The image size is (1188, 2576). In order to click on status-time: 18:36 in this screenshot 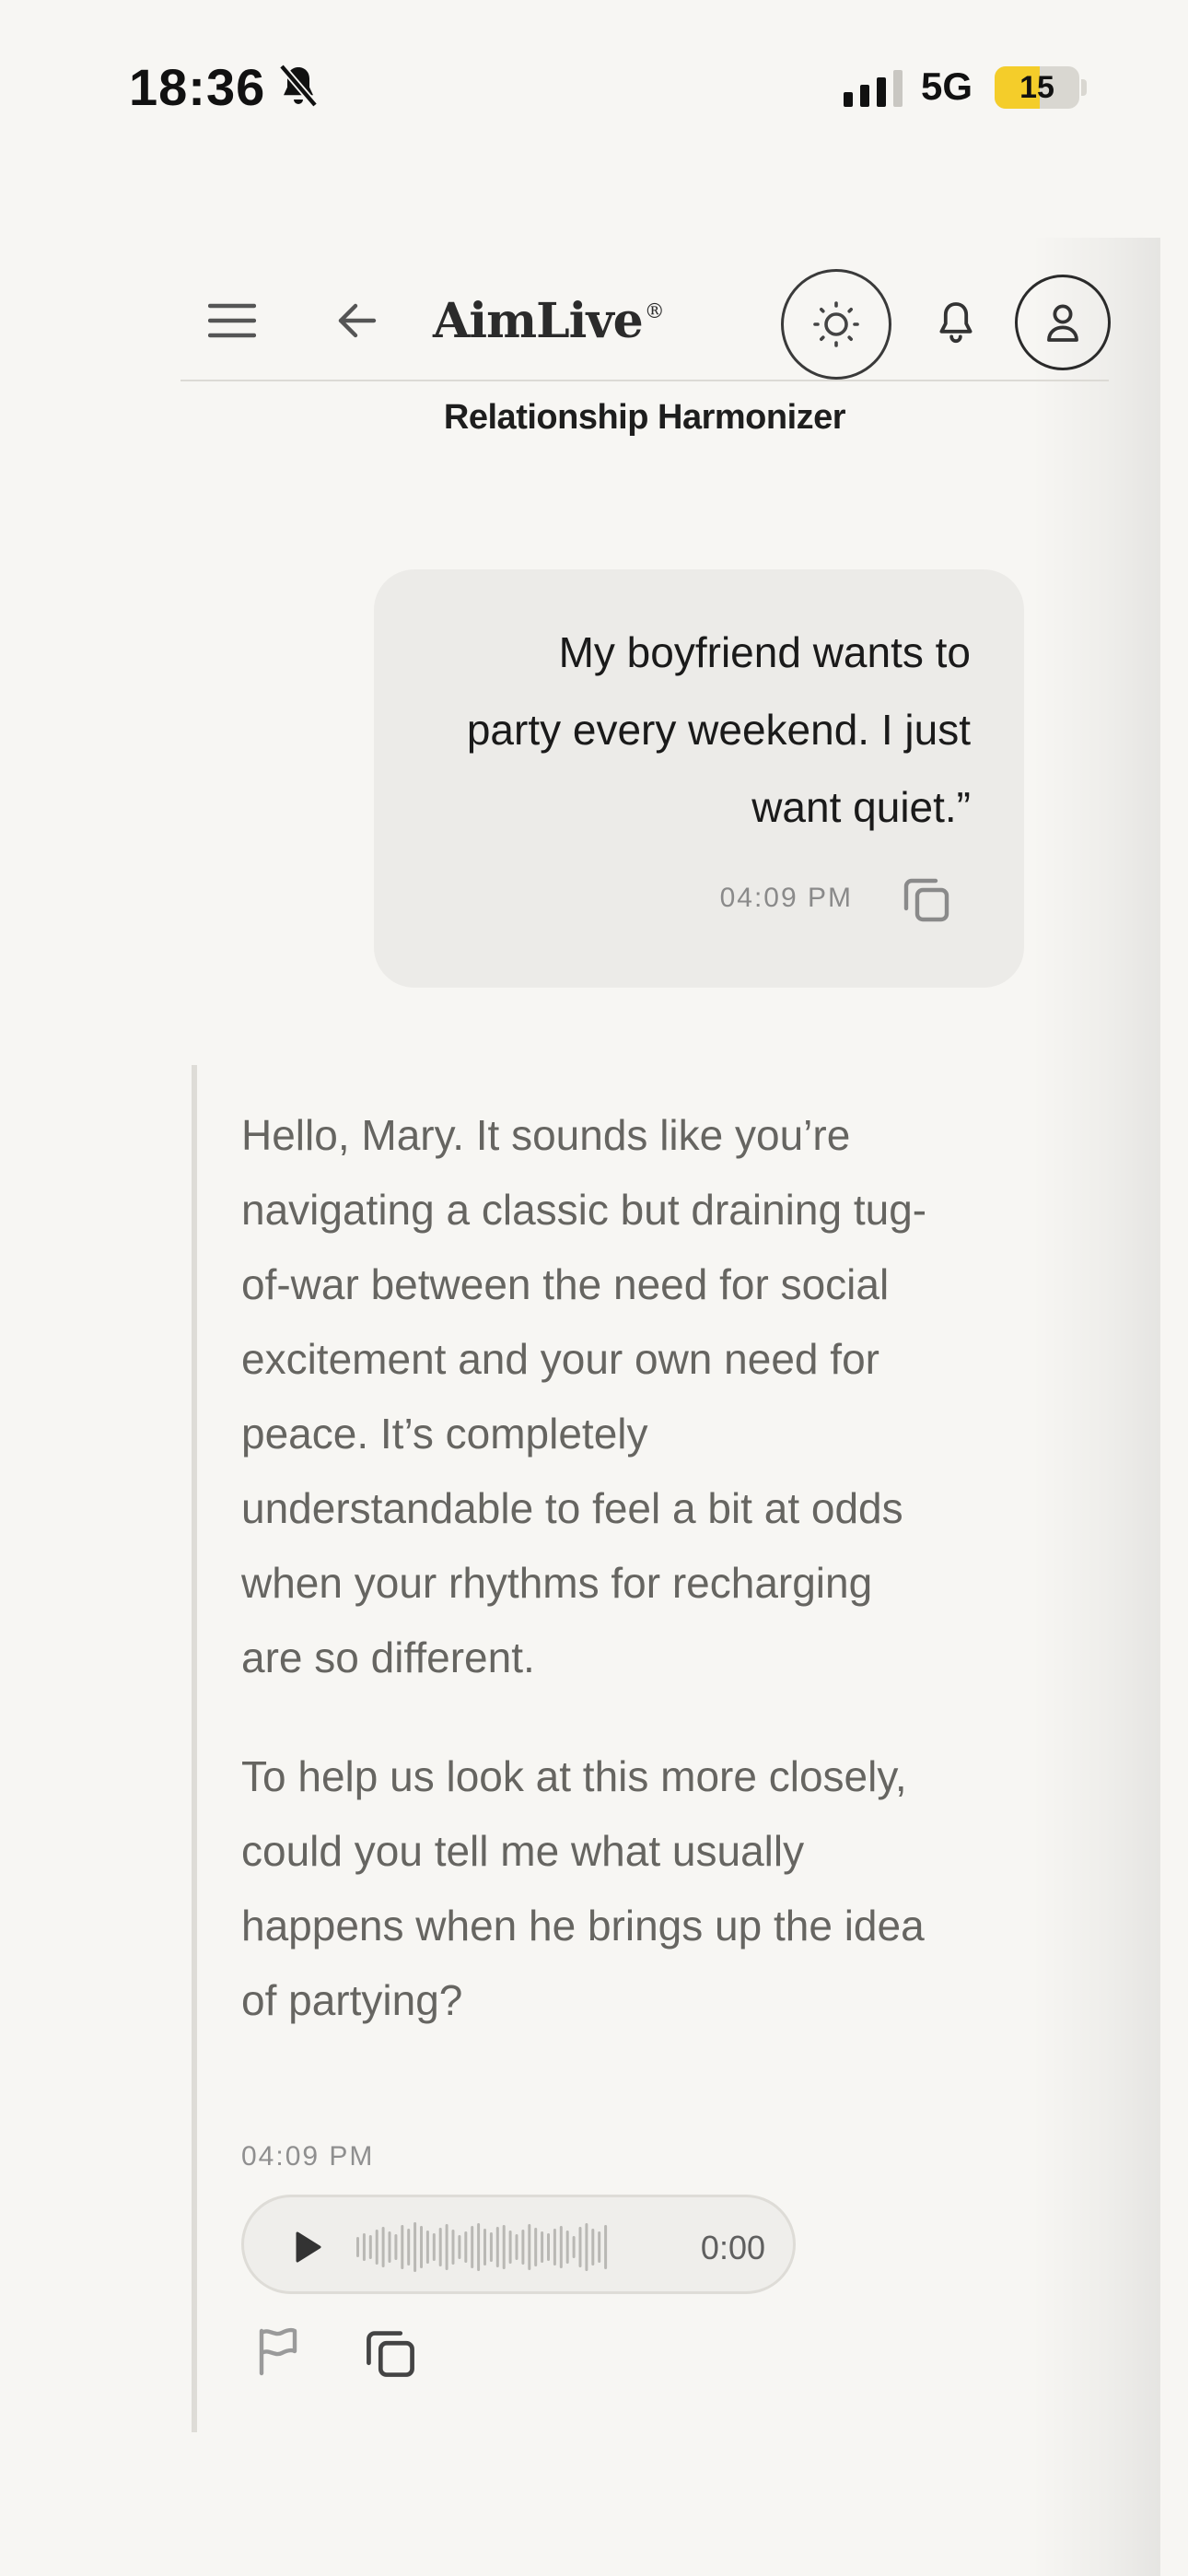, I will do `click(197, 87)`.